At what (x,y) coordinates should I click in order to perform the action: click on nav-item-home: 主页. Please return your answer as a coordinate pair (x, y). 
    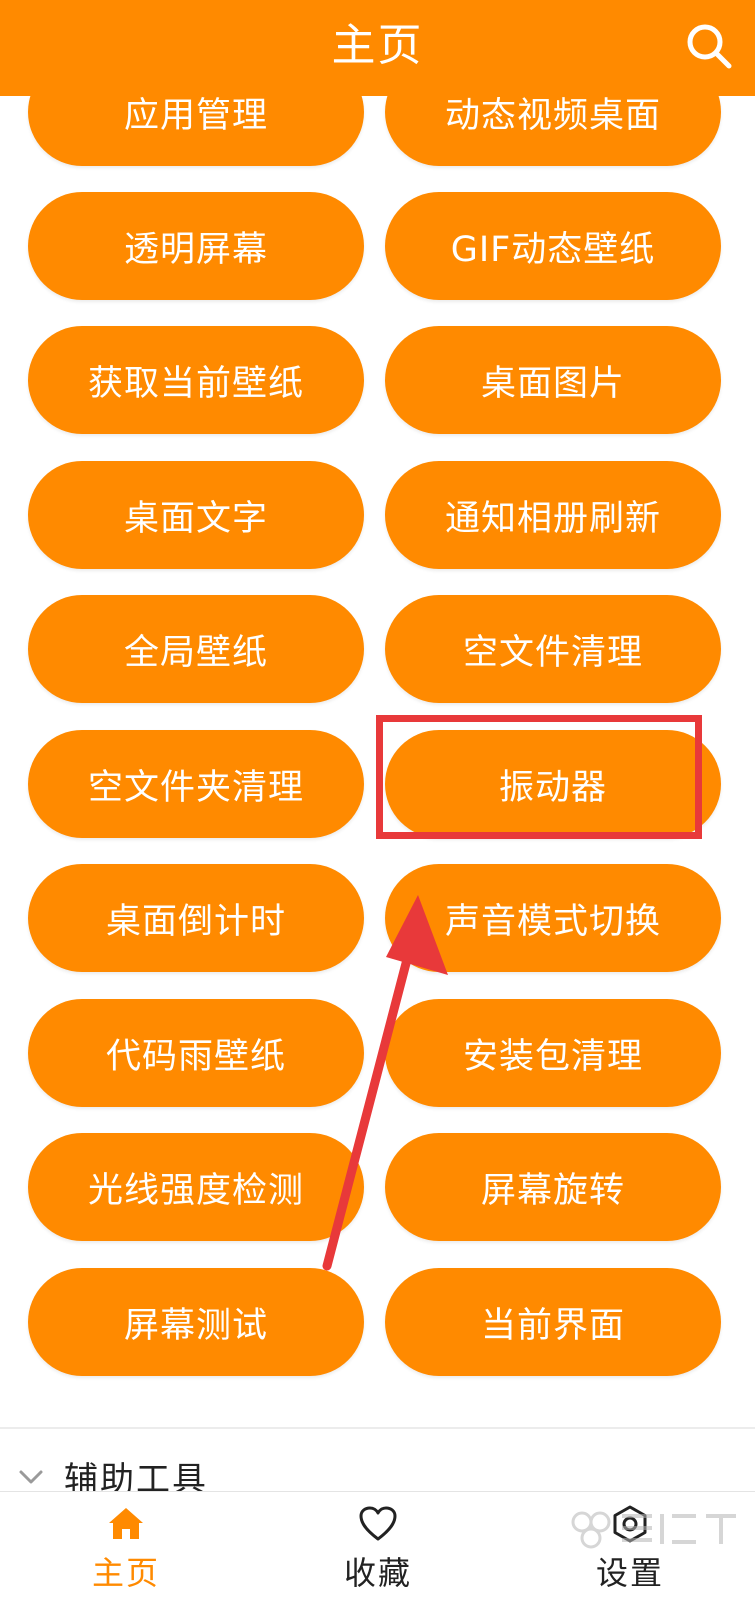
    Looking at the image, I should click on (126, 1546).